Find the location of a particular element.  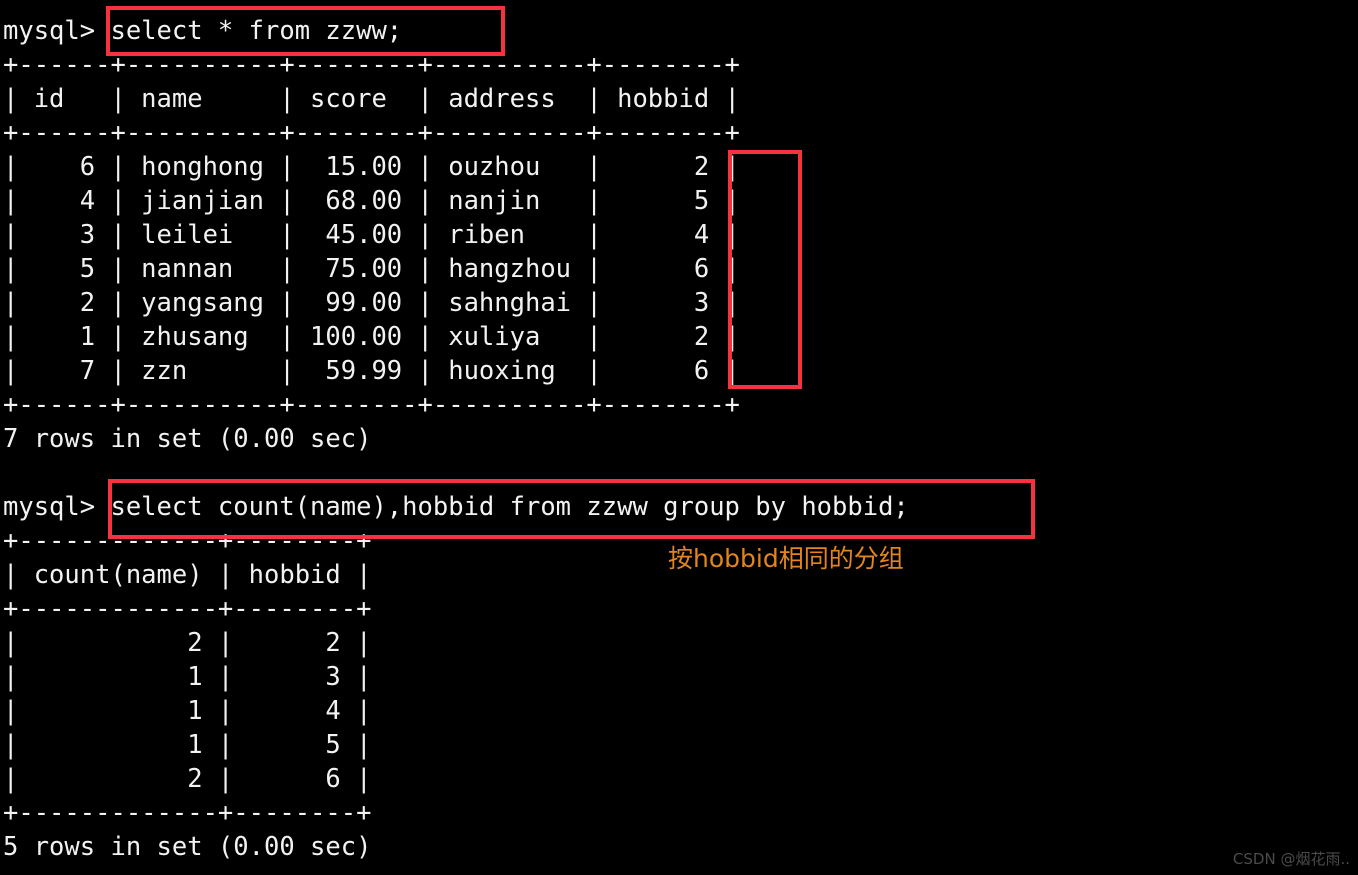

terminal-line: | 1 | zhusang | 100.00 | xuliya | 2 | is located at coordinates (371, 337).